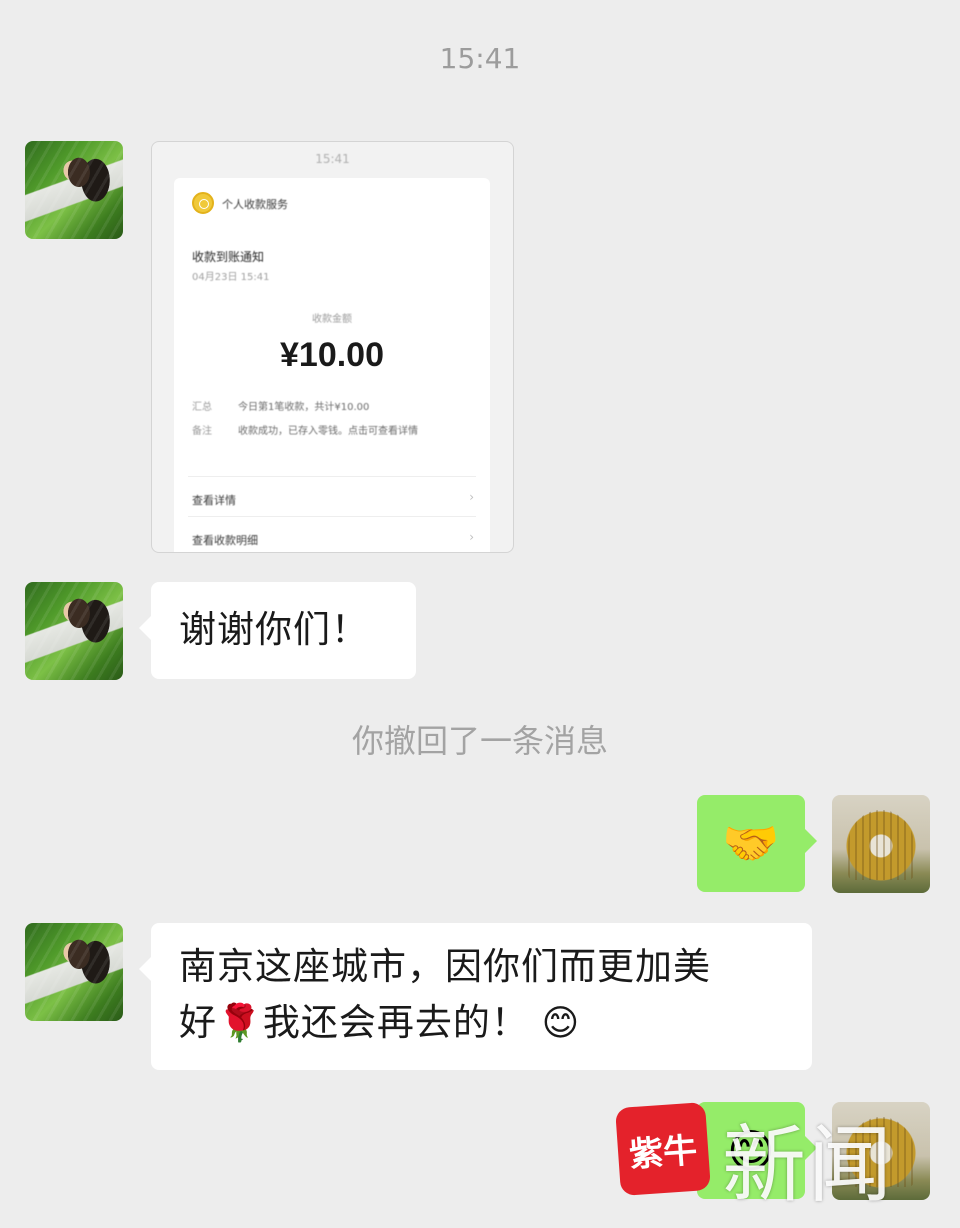  Describe the element at coordinates (214, 500) in the screenshot. I see `link-view-details: 查看详情` at that location.